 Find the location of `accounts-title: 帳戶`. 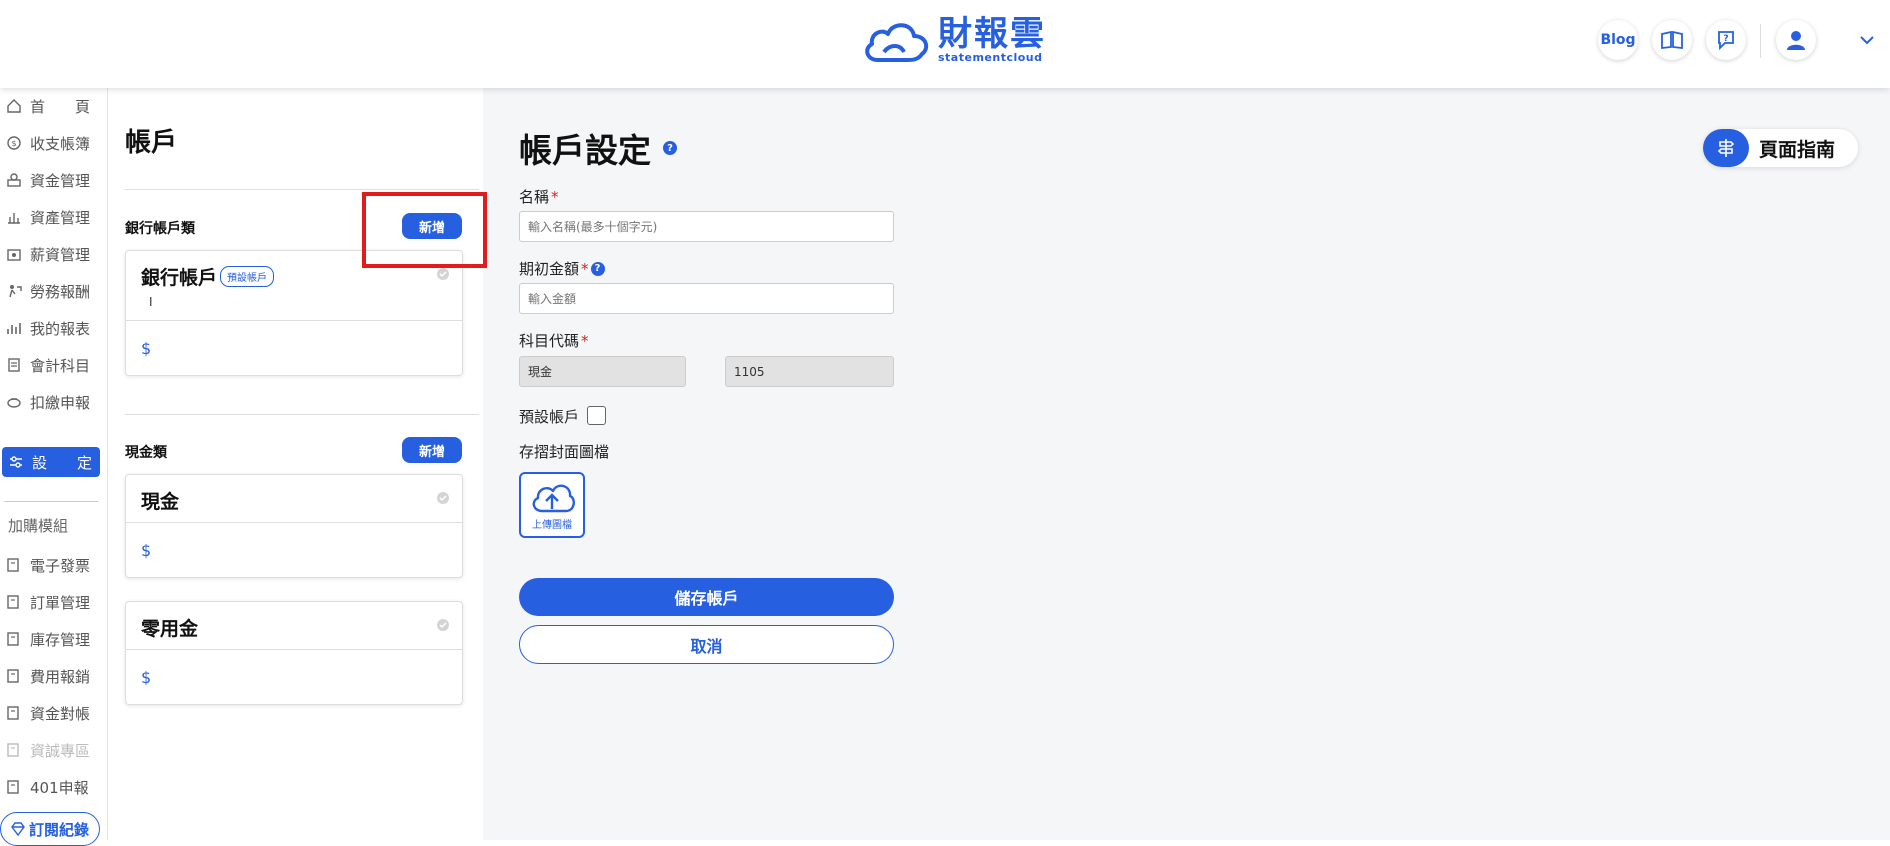

accounts-title: 帳戶 is located at coordinates (151, 143).